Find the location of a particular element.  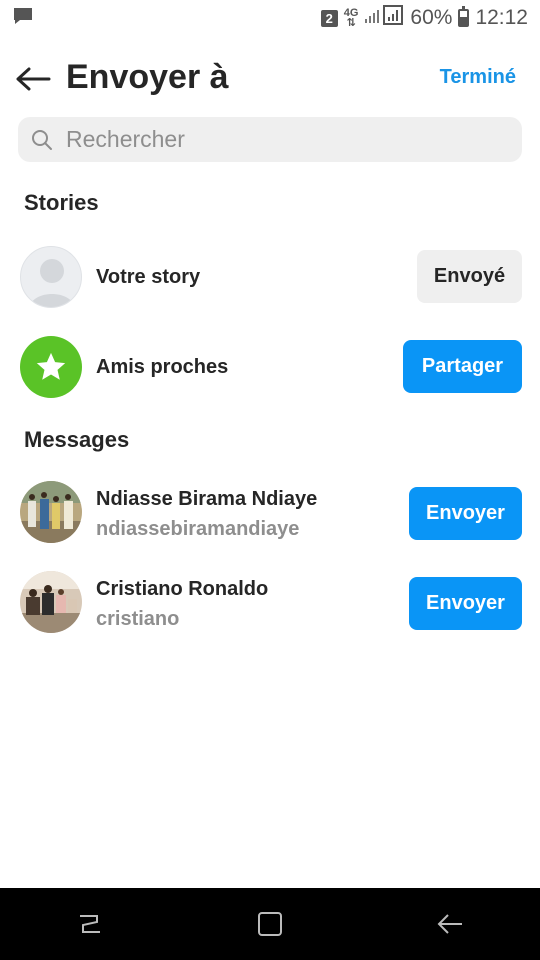

stories-section-title: Stories is located at coordinates (61, 202).